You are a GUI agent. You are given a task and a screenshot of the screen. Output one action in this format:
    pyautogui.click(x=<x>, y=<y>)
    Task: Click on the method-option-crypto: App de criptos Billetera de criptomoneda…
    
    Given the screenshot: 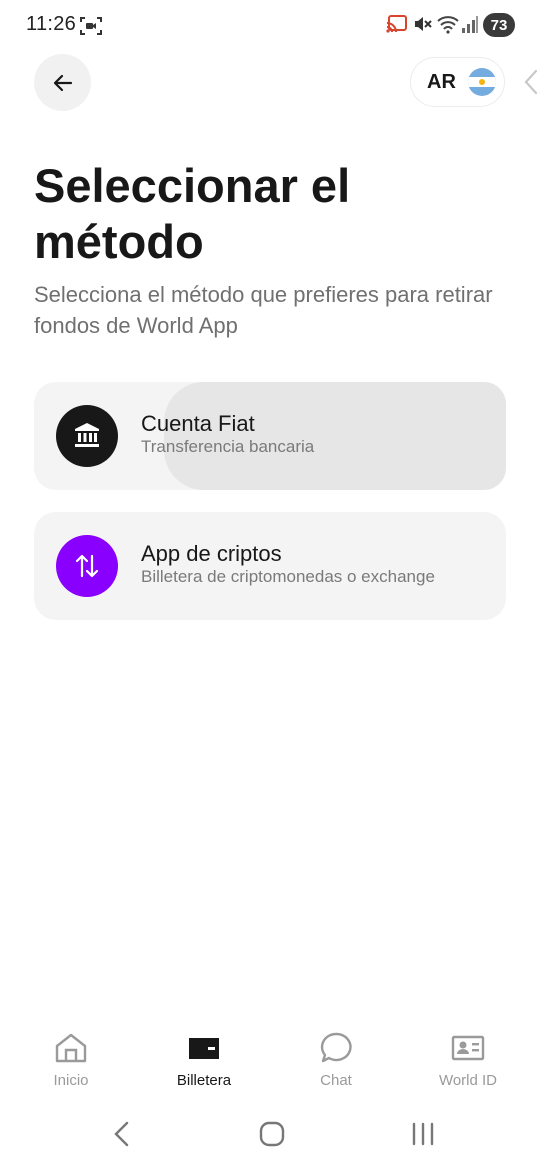 What is the action you would take?
    pyautogui.click(x=270, y=566)
    